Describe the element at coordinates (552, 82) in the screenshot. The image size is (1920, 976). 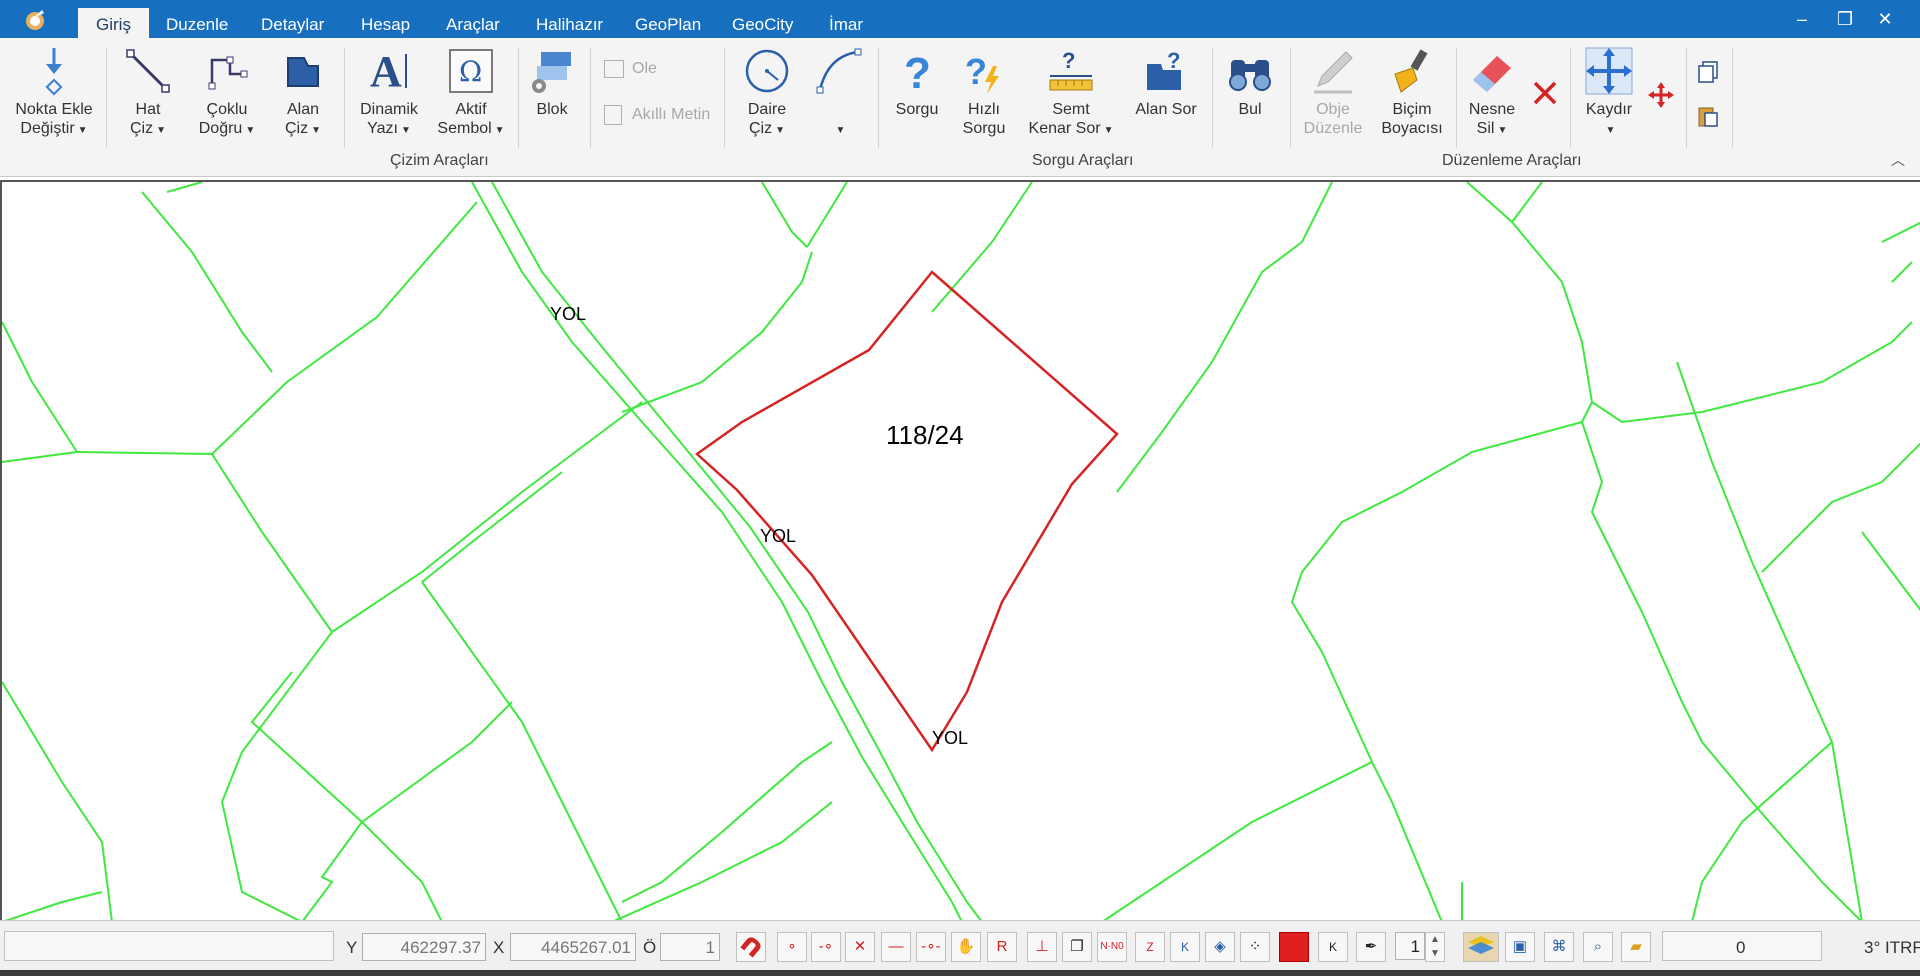
I see `blok-button: Blok` at that location.